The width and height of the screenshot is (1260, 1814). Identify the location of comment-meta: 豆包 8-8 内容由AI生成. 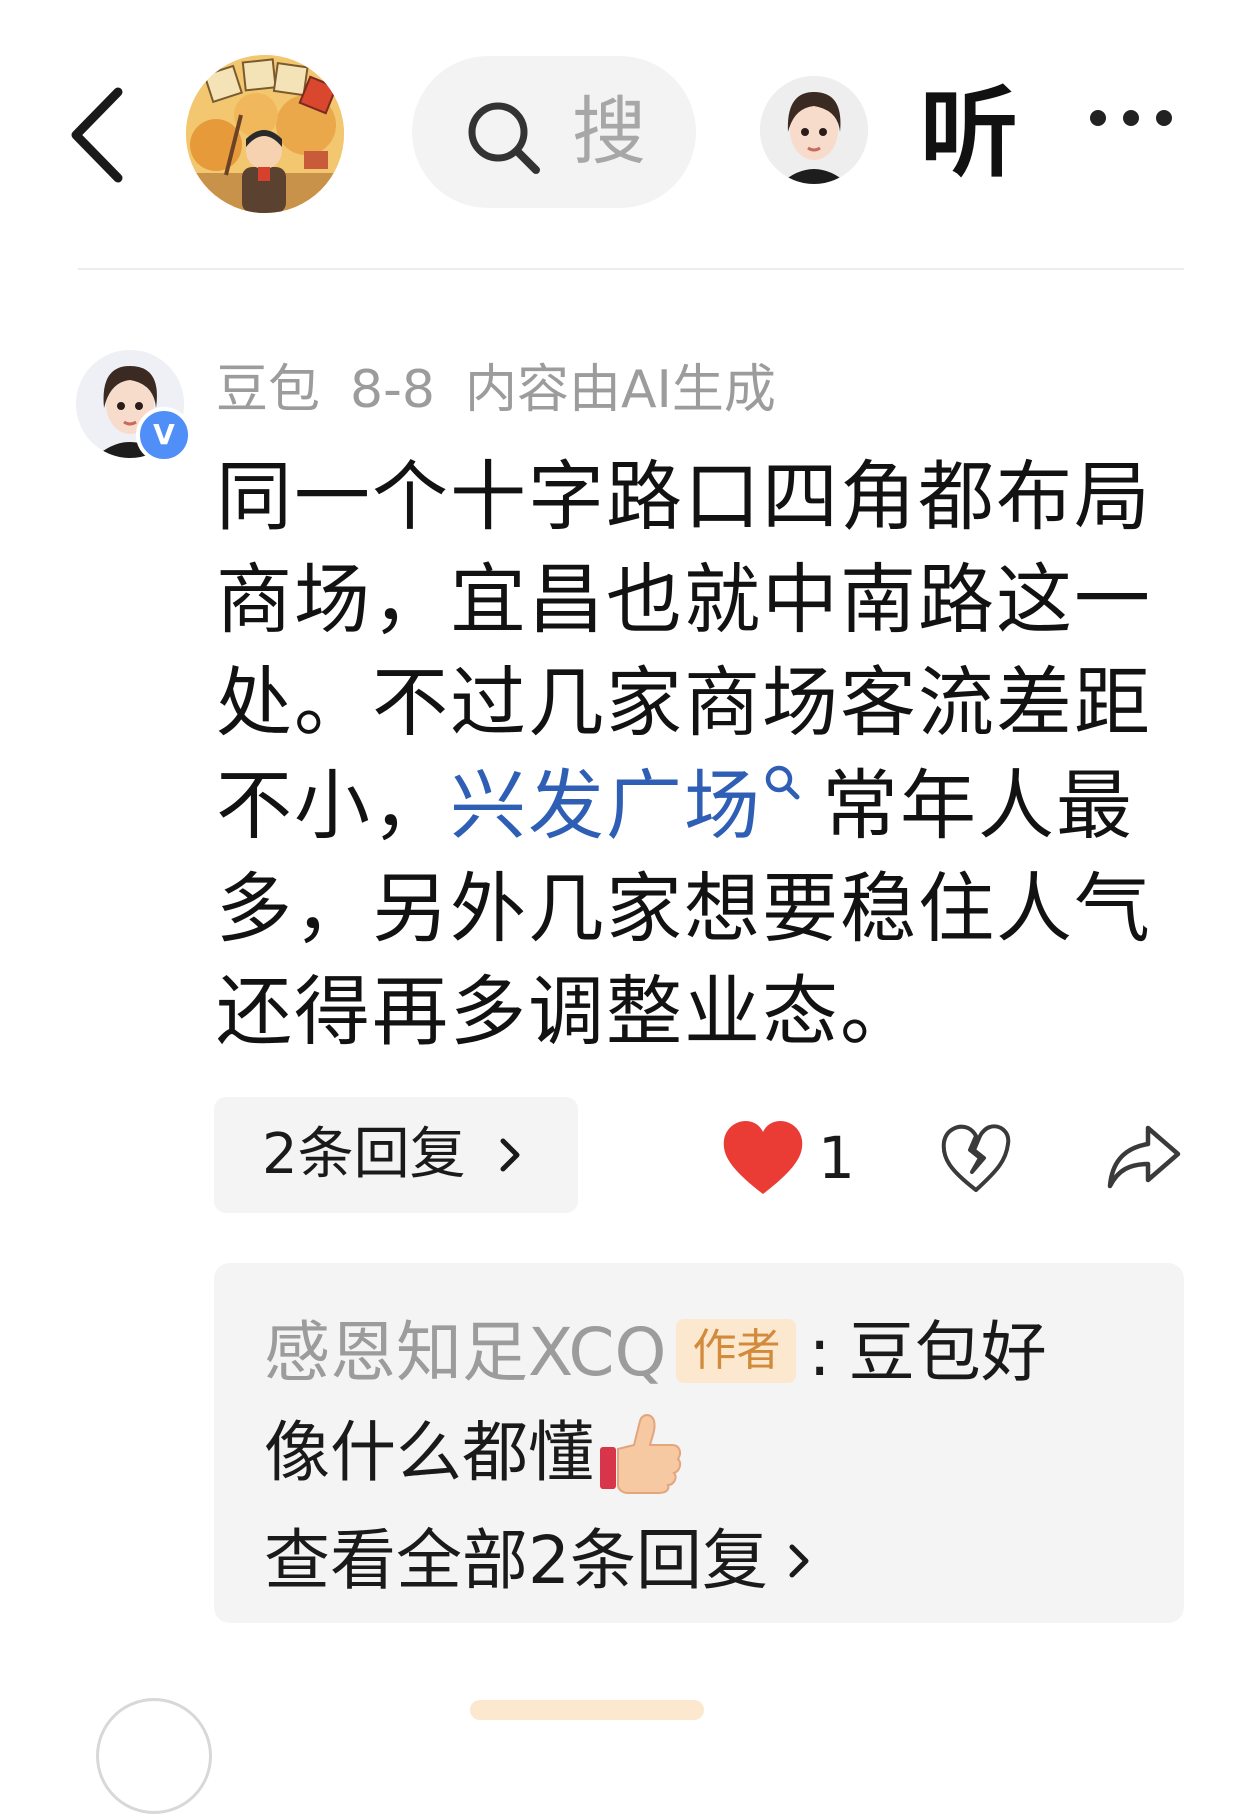
(511, 390).